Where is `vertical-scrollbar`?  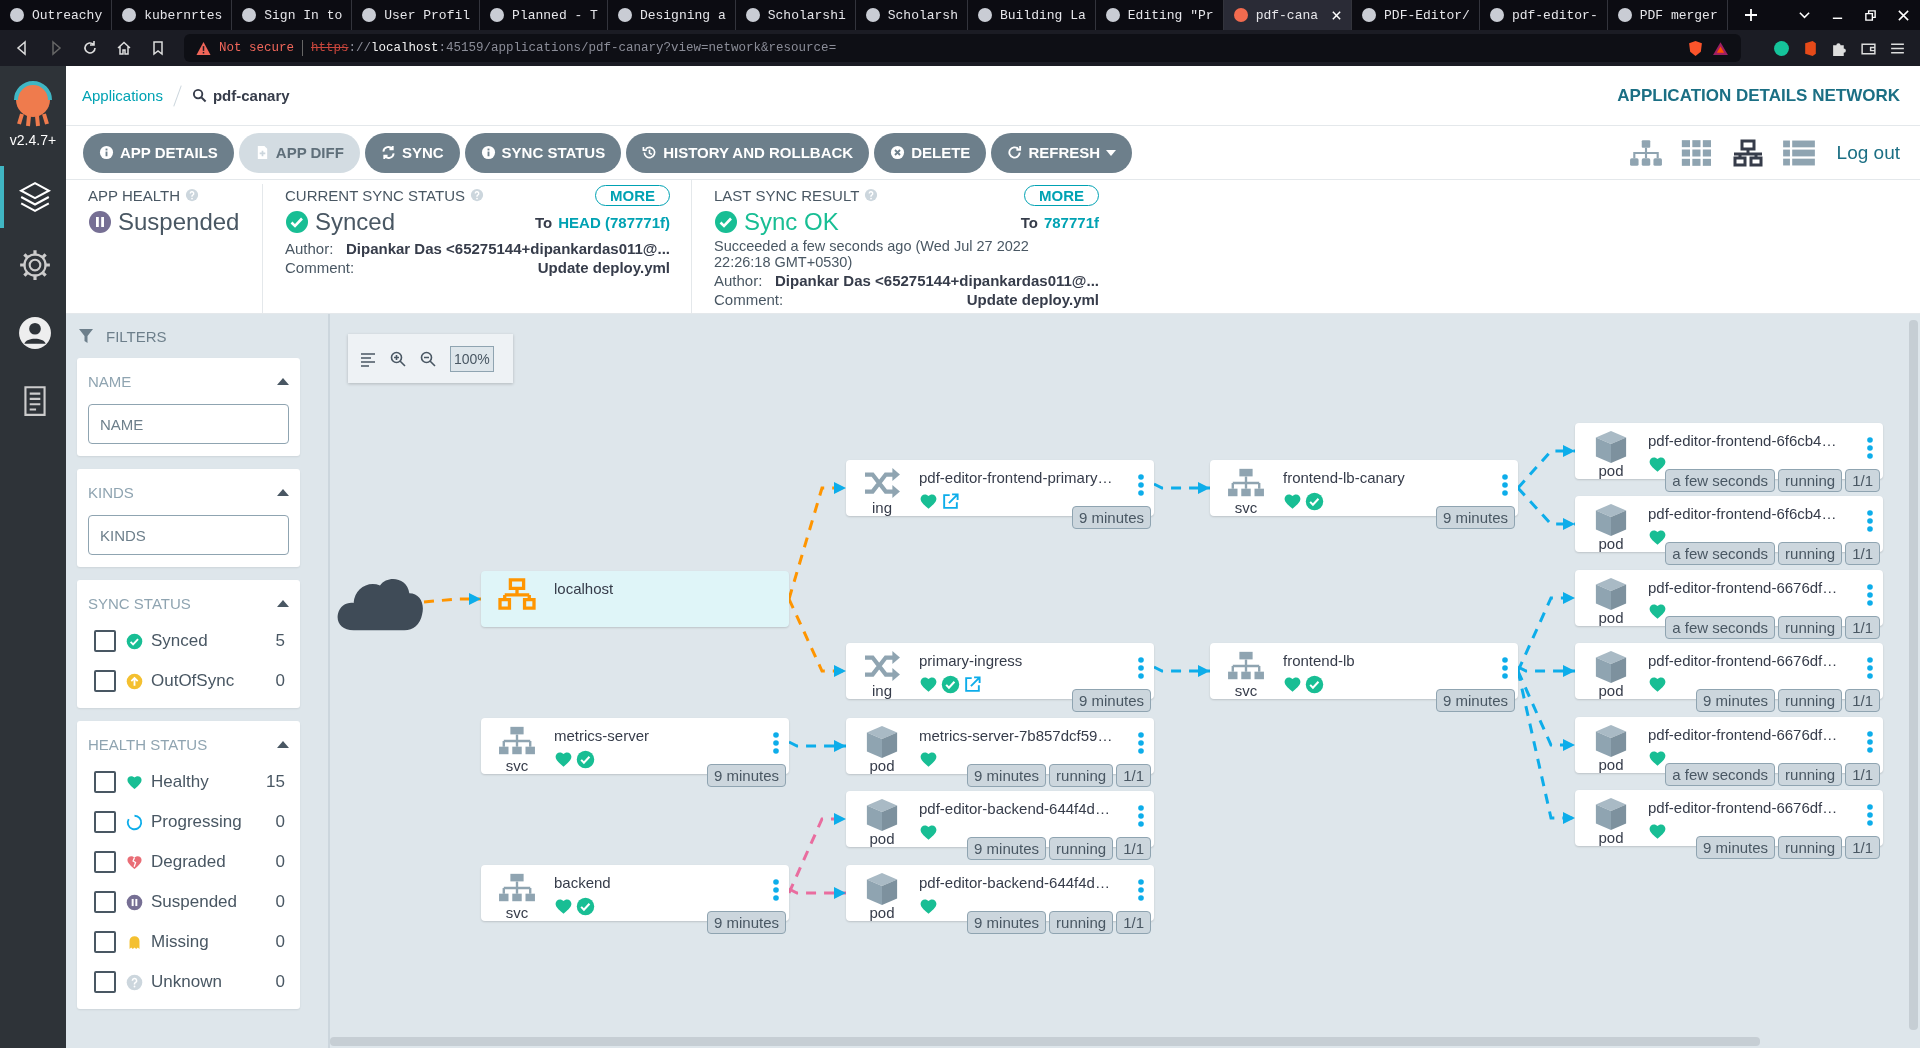
vertical-scrollbar is located at coordinates (1913, 675).